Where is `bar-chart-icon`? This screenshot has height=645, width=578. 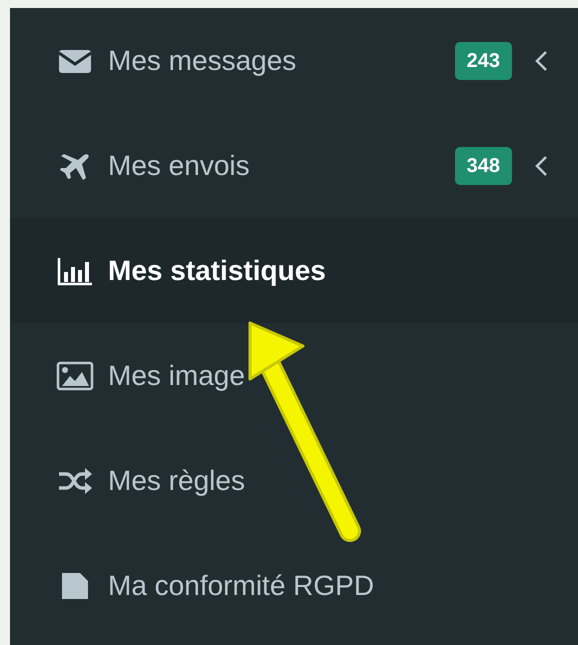 bar-chart-icon is located at coordinates (75, 271).